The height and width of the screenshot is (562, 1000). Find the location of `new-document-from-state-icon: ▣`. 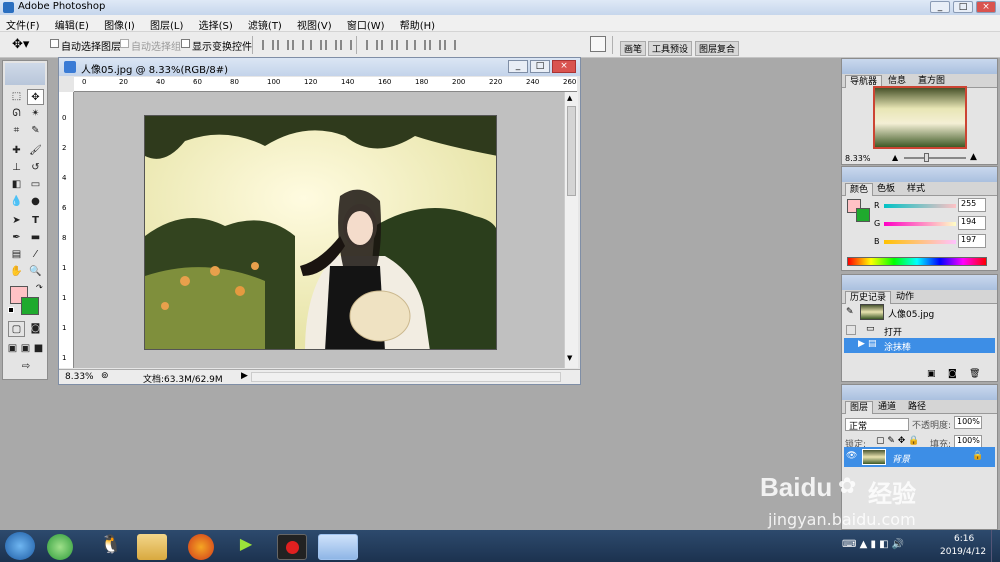

new-document-from-state-icon: ▣ is located at coordinates (931, 374).